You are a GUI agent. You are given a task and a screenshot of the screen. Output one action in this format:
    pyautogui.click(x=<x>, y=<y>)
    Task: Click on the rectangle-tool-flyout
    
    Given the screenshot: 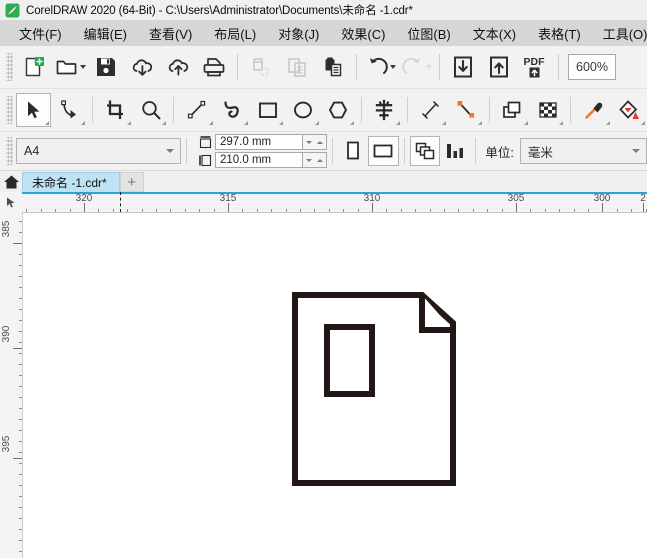 What is the action you would take?
    pyautogui.click(x=281, y=123)
    